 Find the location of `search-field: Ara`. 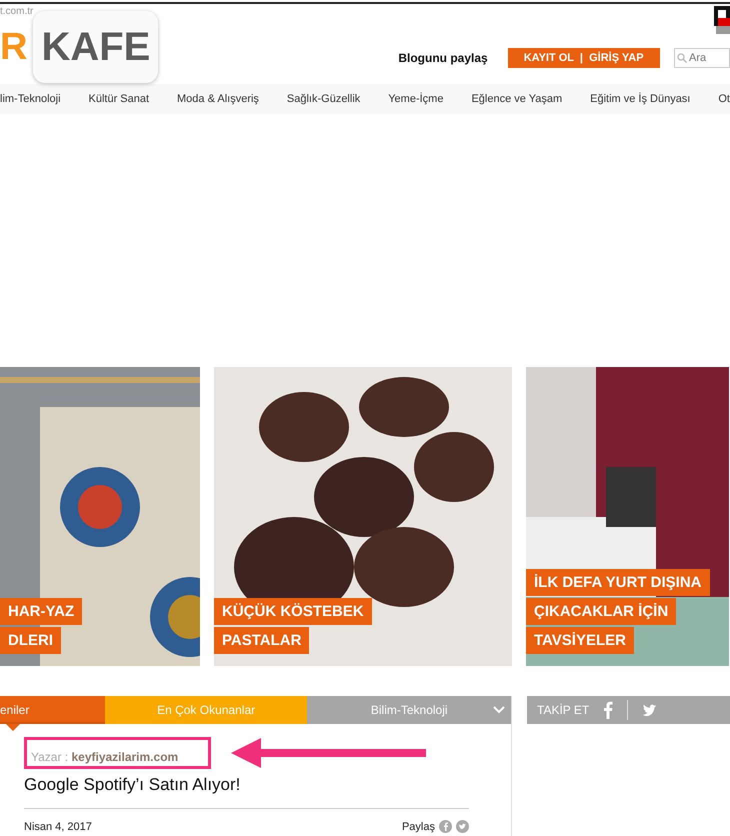

search-field: Ara is located at coordinates (702, 58).